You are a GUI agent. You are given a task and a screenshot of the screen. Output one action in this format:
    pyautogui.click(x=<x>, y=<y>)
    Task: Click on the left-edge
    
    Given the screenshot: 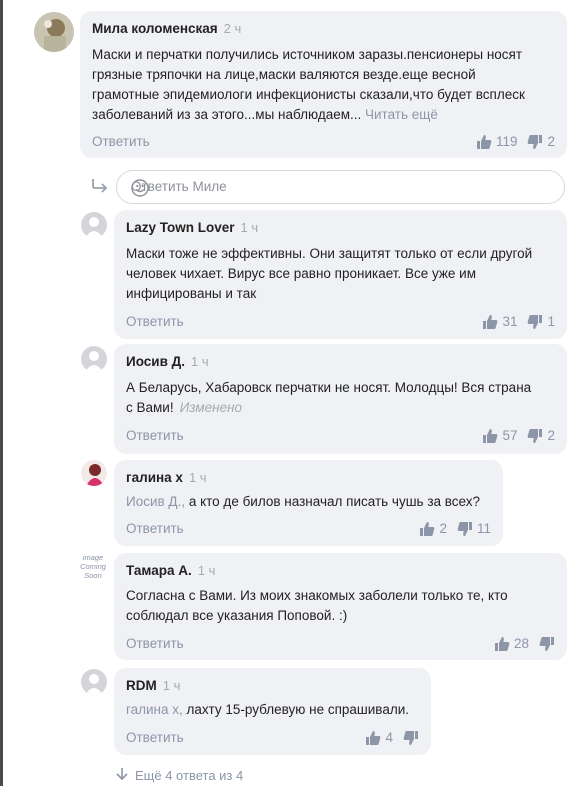 What is the action you would take?
    pyautogui.click(x=1, y=393)
    